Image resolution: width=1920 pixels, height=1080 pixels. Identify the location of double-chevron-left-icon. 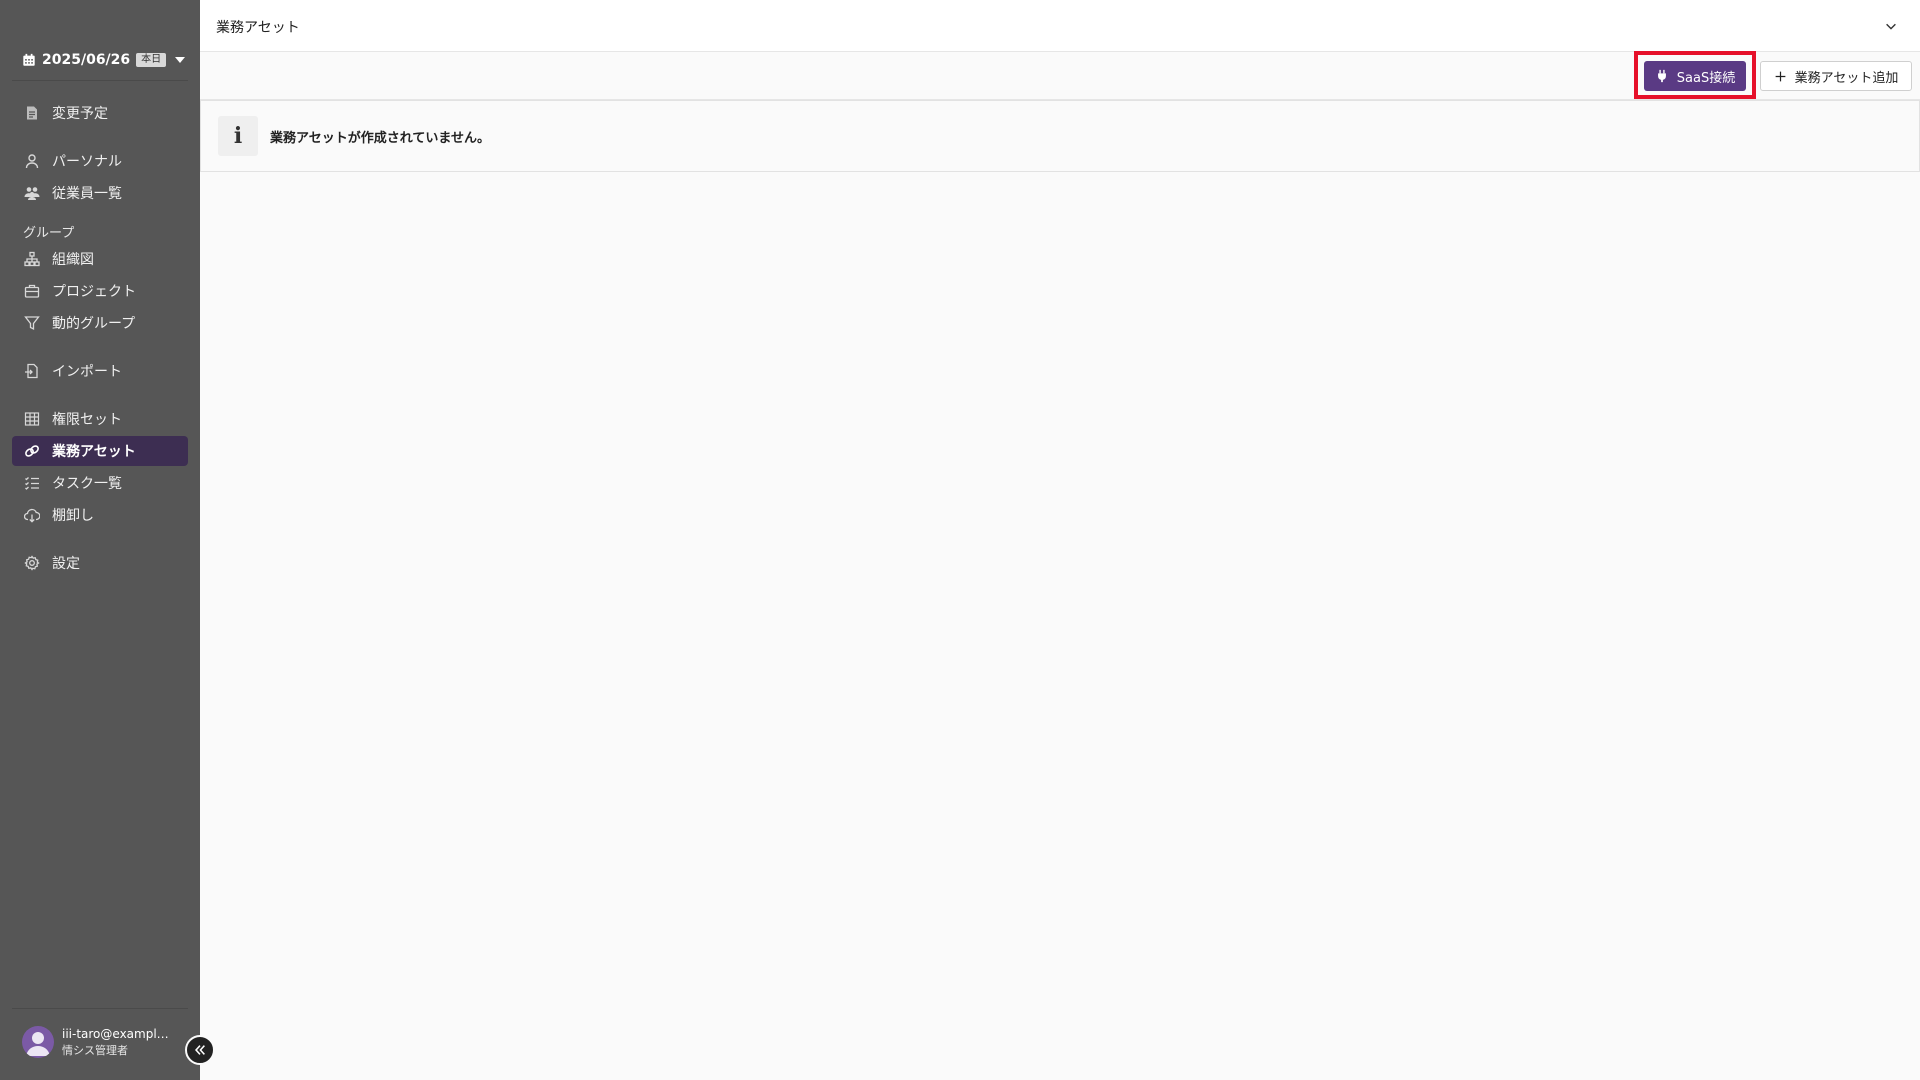
(200, 1050).